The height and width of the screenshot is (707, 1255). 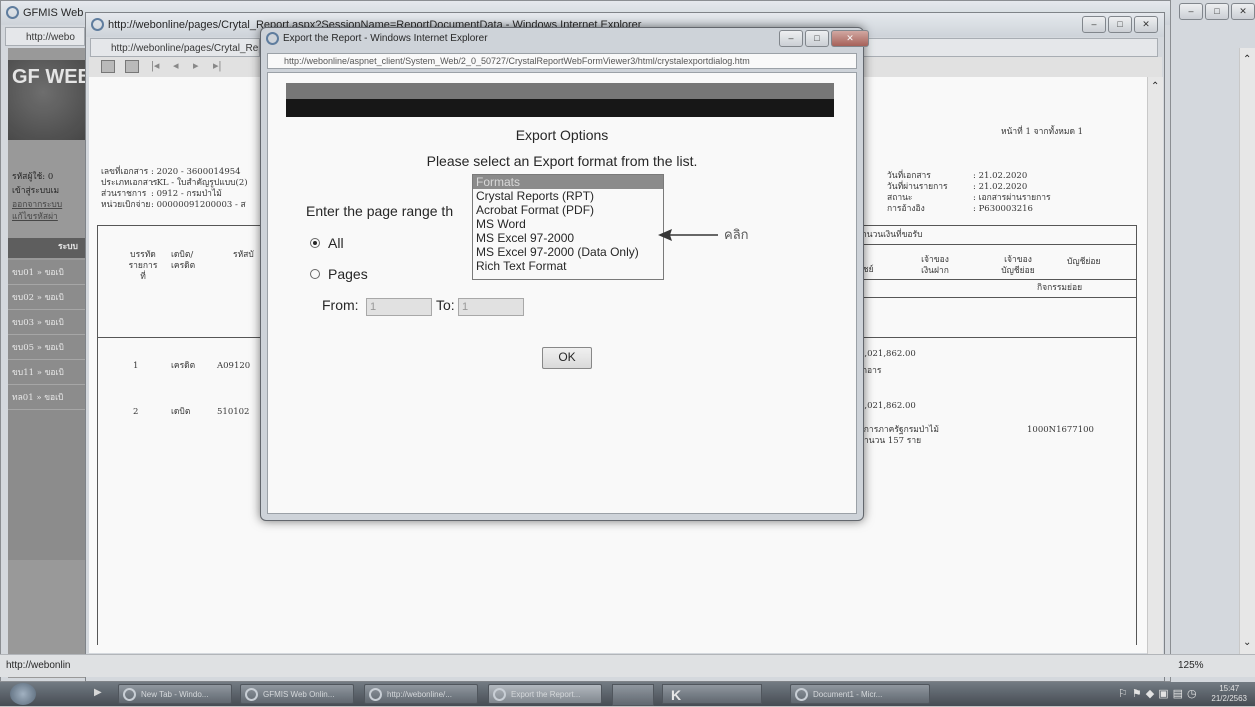 What do you see at coordinates (568, 196) in the screenshot?
I see `format-option-rpt: Crystal Reports (RPT)` at bounding box center [568, 196].